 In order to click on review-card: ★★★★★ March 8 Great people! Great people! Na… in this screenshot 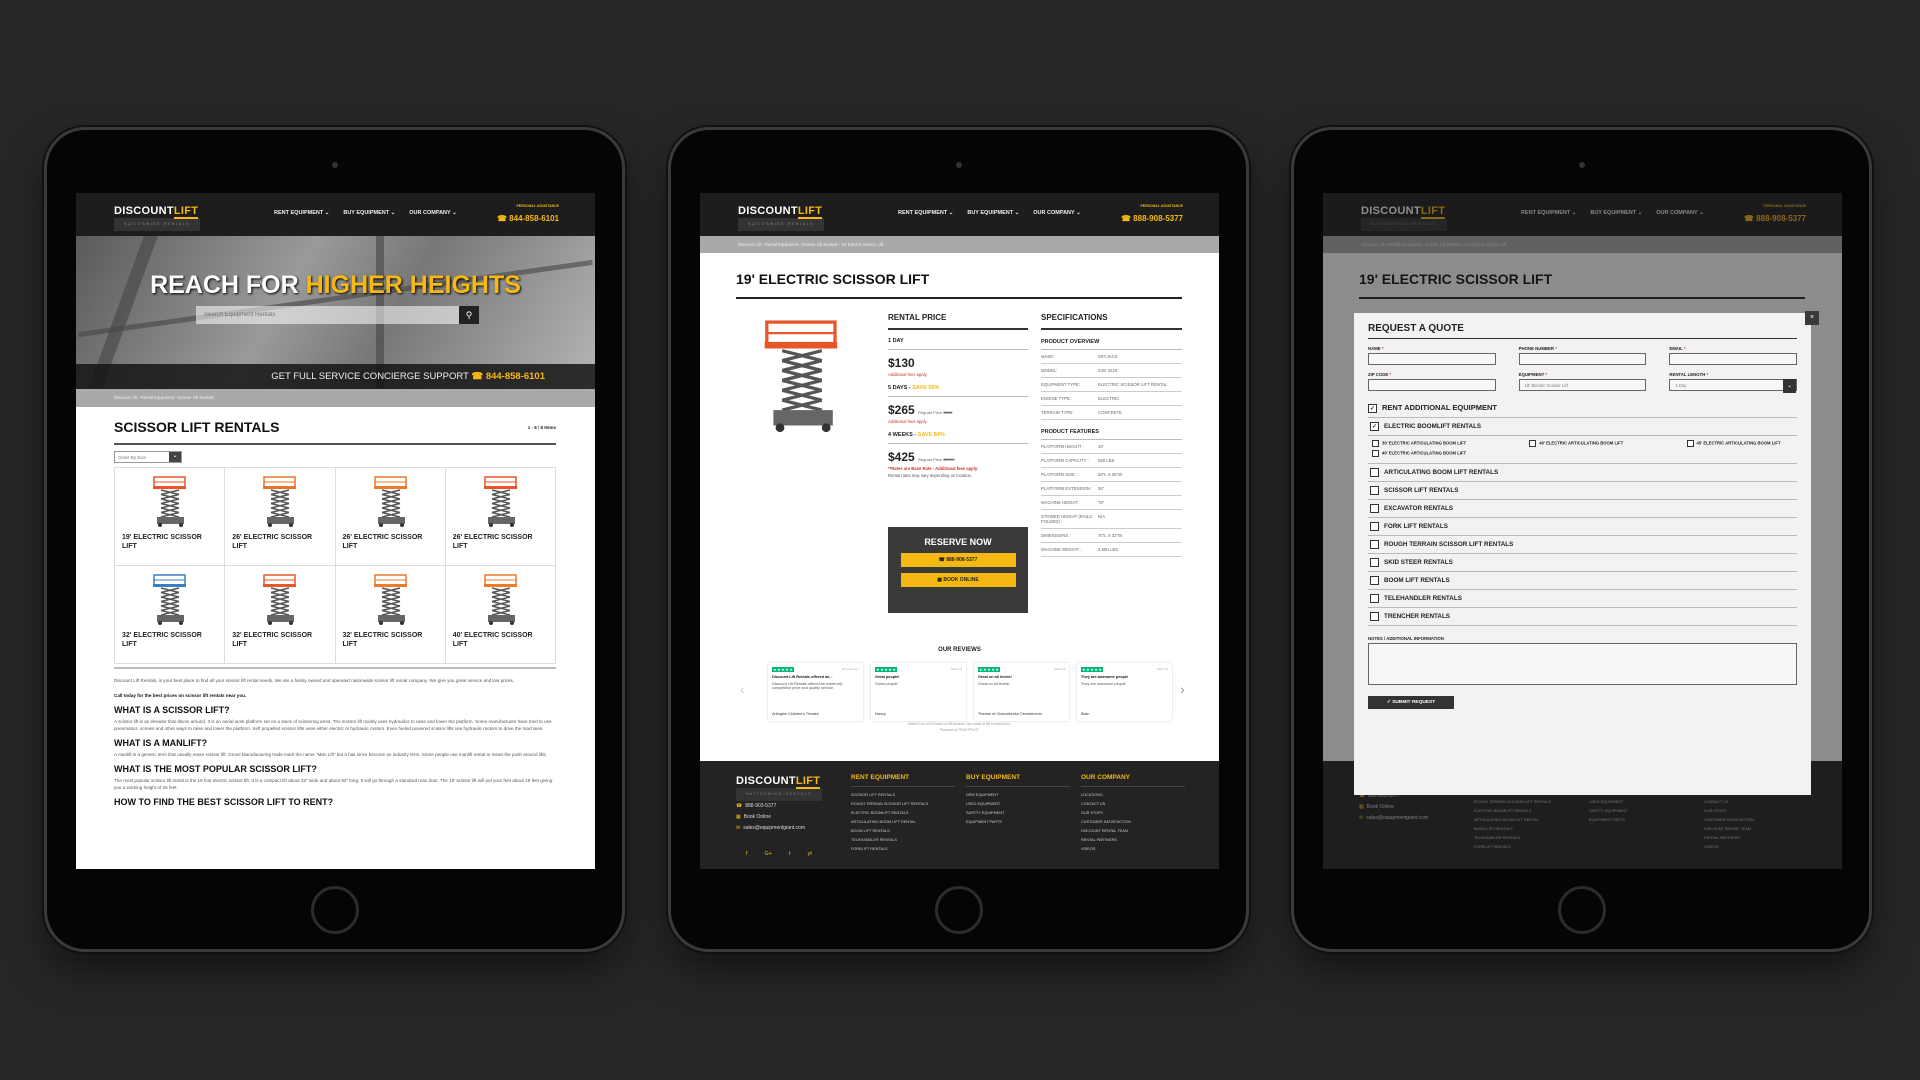, I will do `click(918, 692)`.